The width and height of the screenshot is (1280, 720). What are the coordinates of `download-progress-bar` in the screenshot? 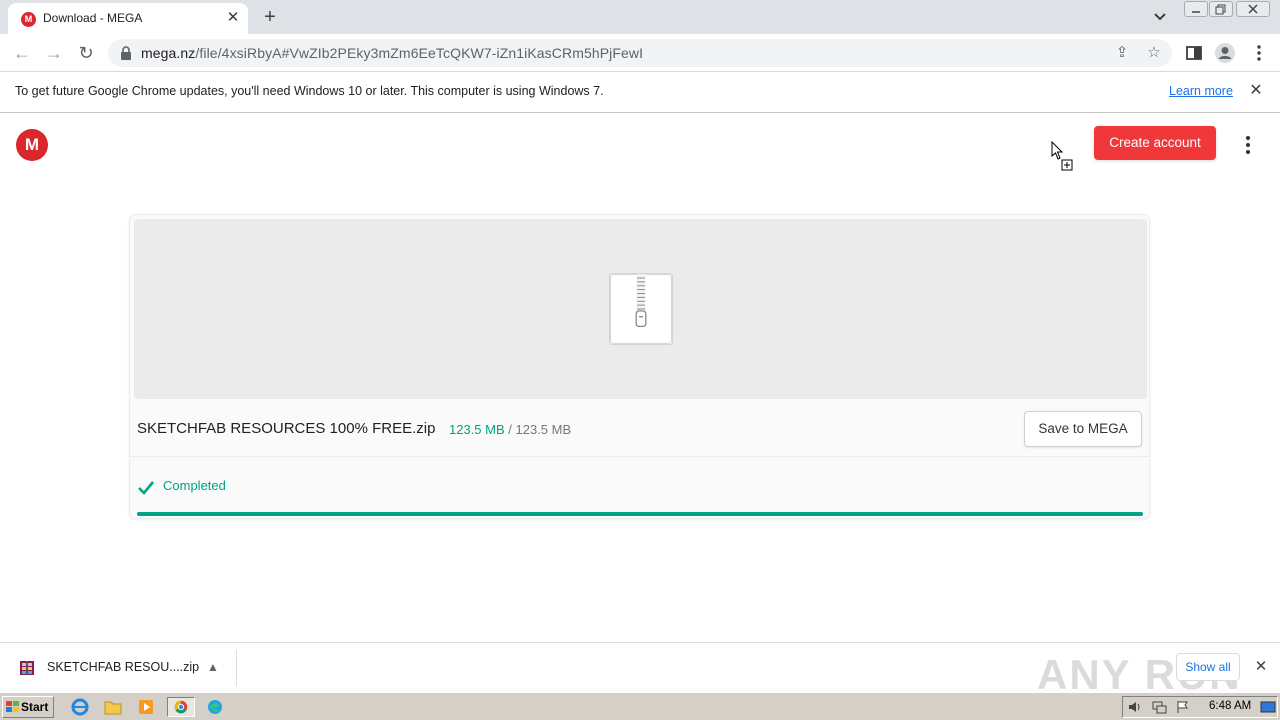 It's located at (640, 514).